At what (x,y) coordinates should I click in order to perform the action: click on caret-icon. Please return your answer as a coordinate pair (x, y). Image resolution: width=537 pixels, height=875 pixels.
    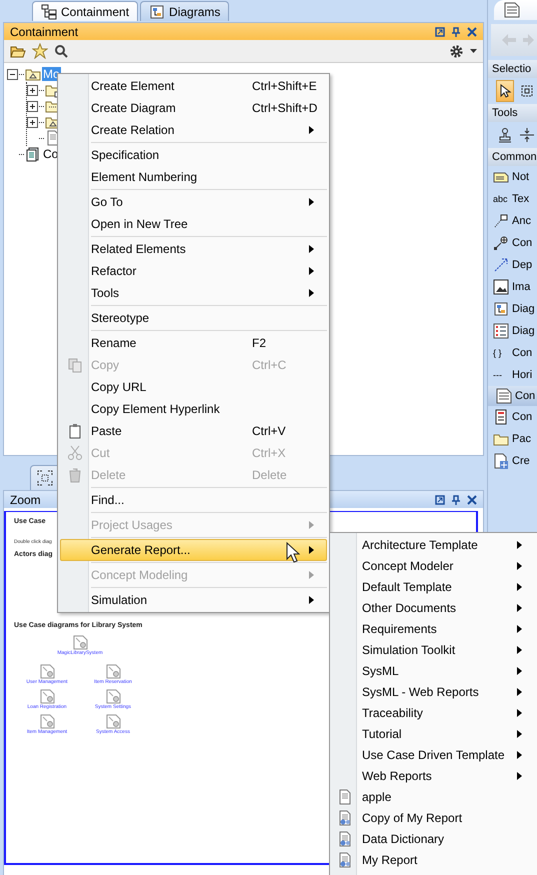
    Looking at the image, I should click on (473, 51).